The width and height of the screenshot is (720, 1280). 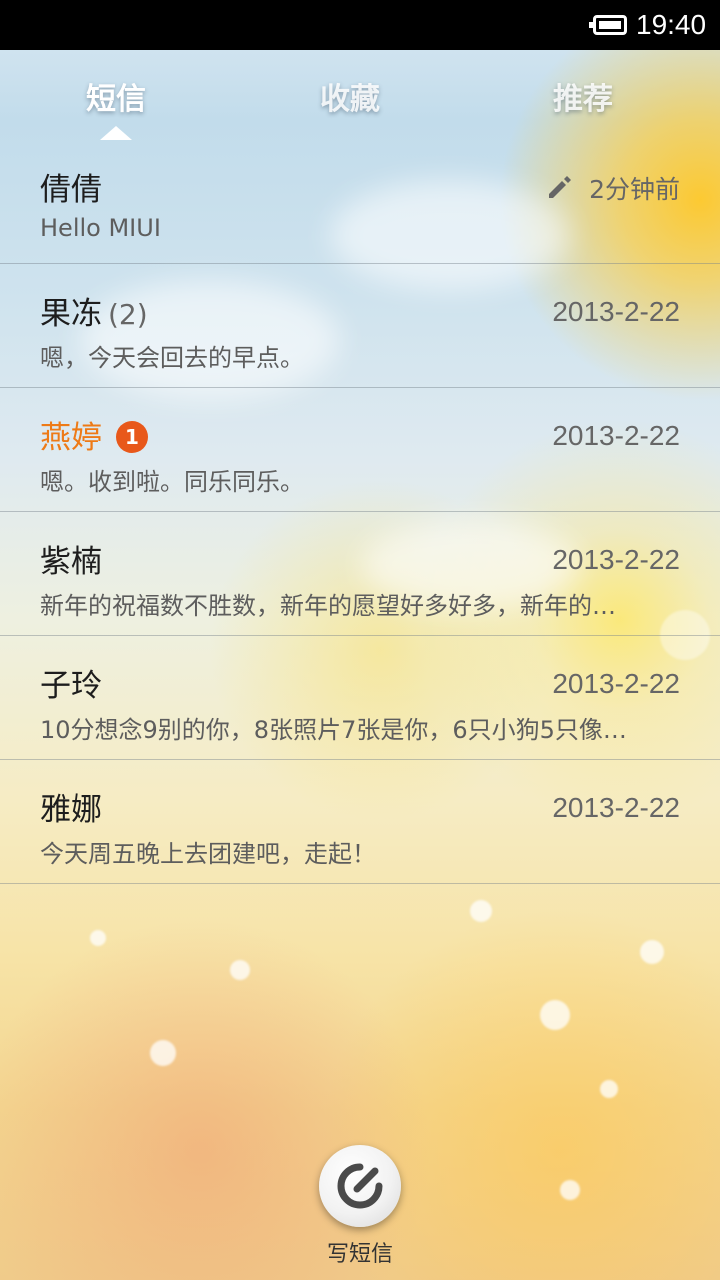 What do you see at coordinates (100, 228) in the screenshot?
I see `message-preview: Hello MIUI` at bounding box center [100, 228].